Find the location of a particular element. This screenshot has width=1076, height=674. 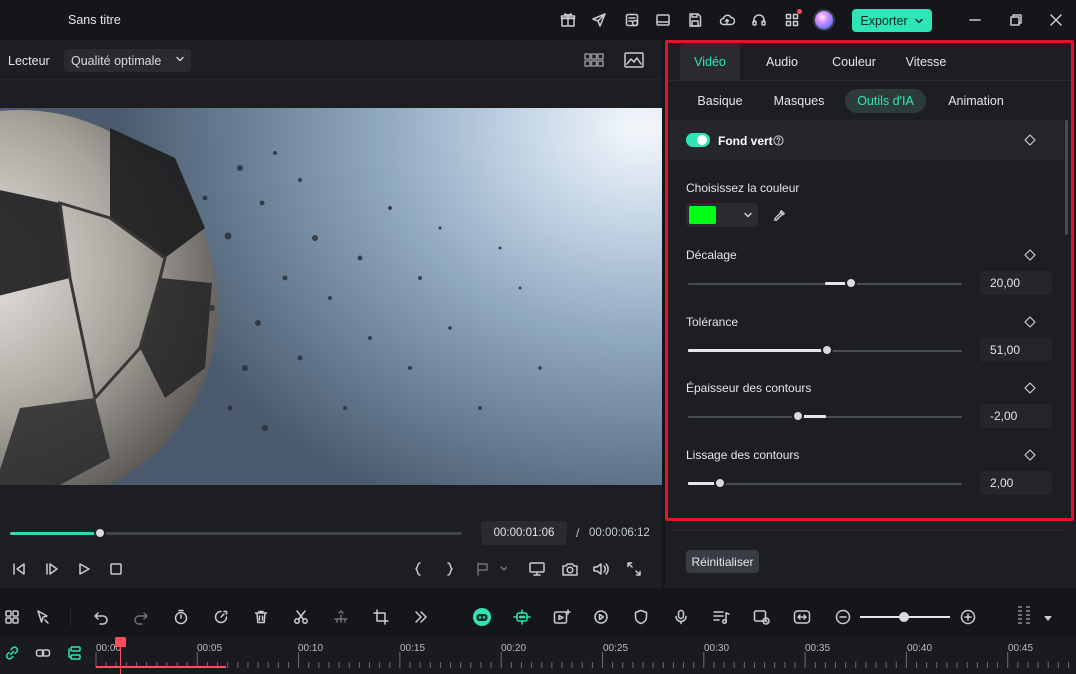

track-height-icon is located at coordinates (1024, 616).